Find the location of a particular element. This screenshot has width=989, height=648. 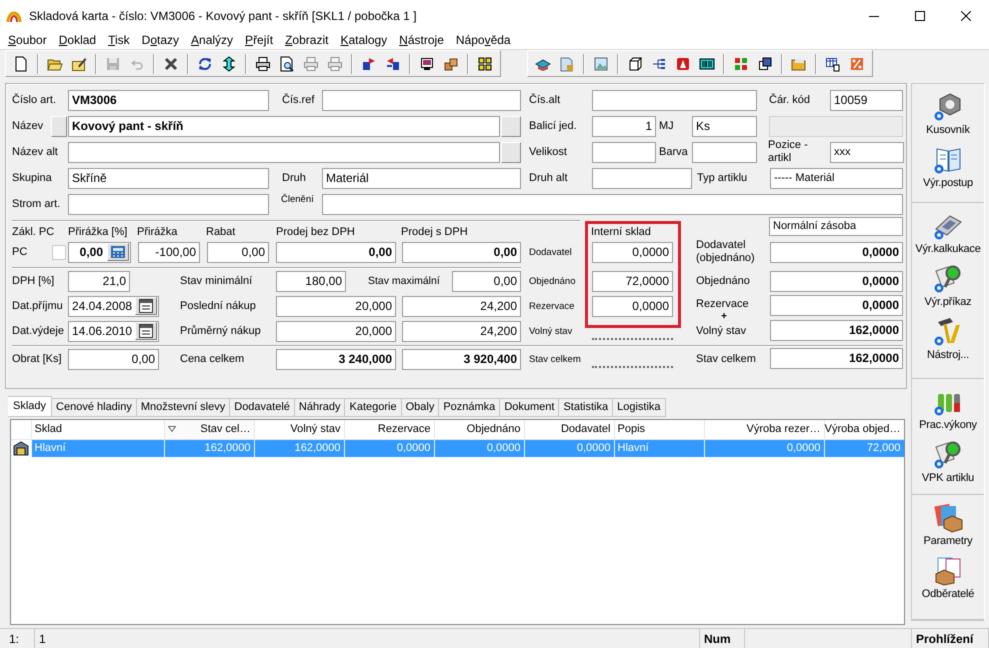

text-field: 14.06.2010 is located at coordinates (113, 331).